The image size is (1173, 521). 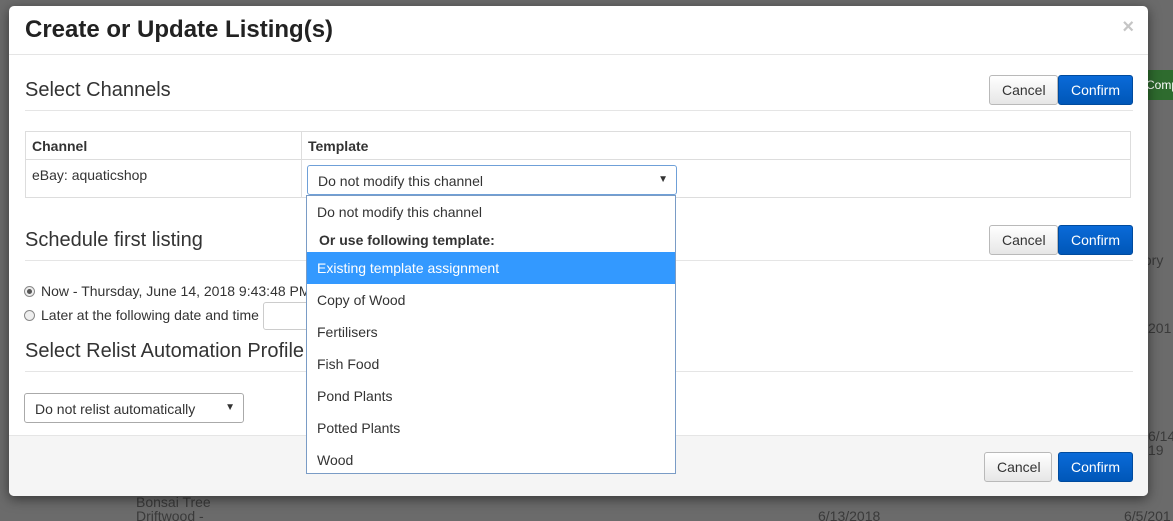 I want to click on modal-header: Create or Update Listing(s) ×, so click(x=578, y=30).